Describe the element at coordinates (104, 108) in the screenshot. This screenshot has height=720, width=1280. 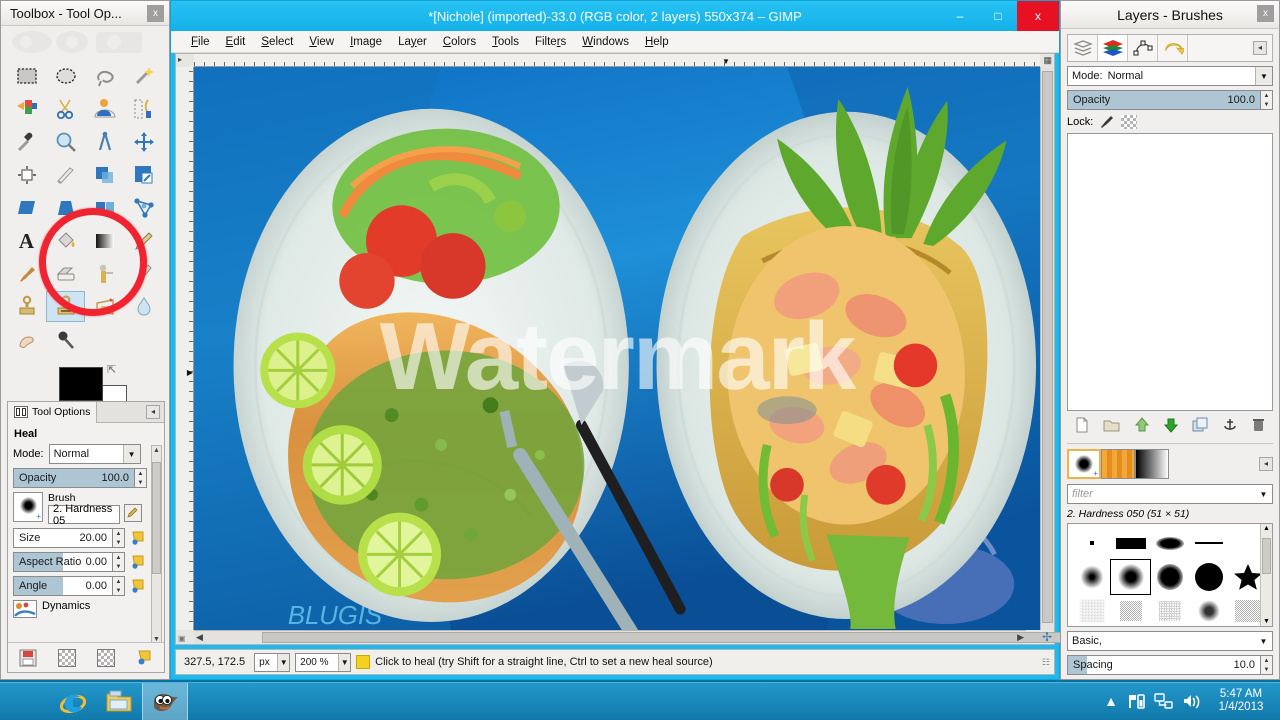
I see `tool-foreground-select` at that location.